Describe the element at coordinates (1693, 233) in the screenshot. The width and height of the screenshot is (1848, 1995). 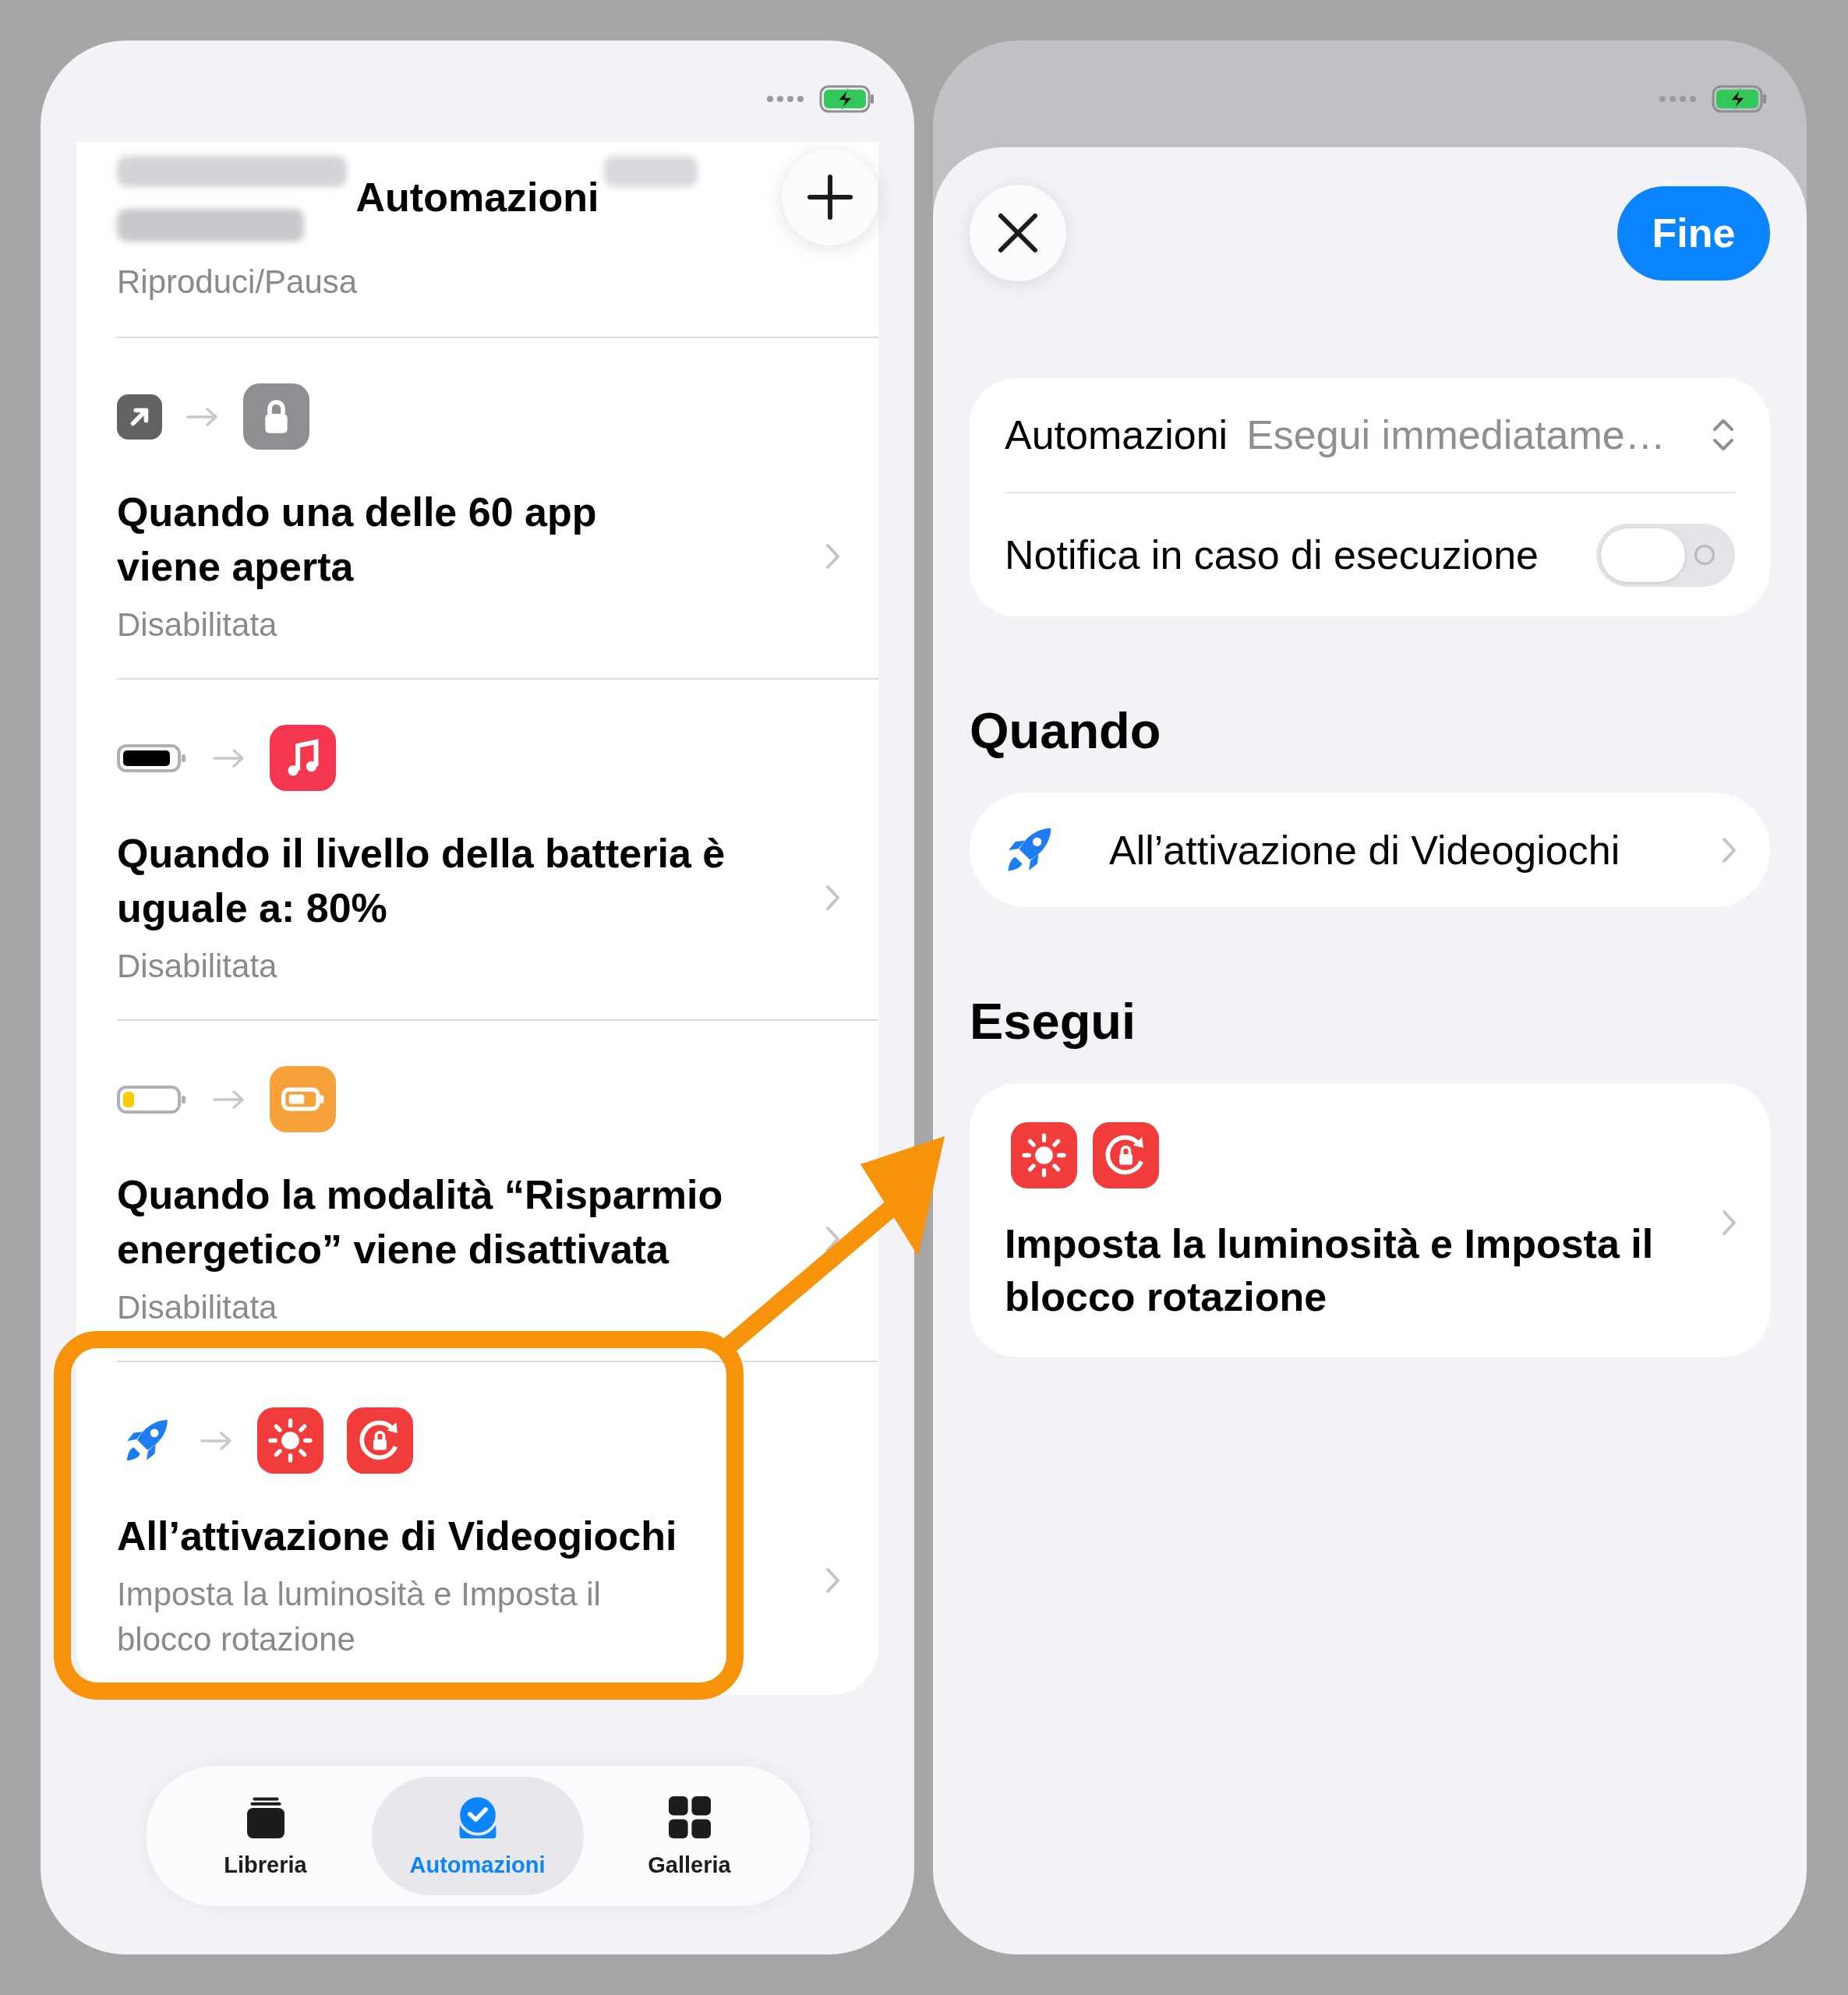
I see `done-button: Fine` at that location.